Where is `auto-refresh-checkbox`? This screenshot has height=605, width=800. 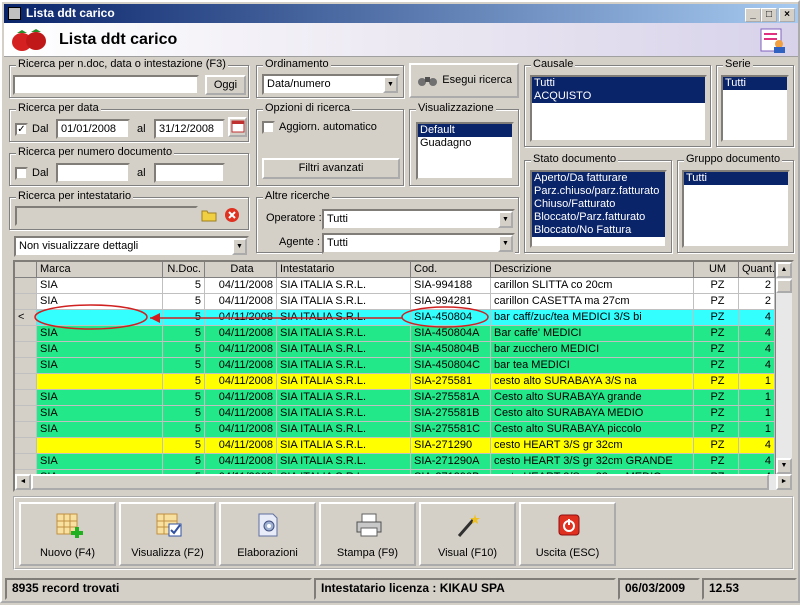 auto-refresh-checkbox is located at coordinates (268, 127).